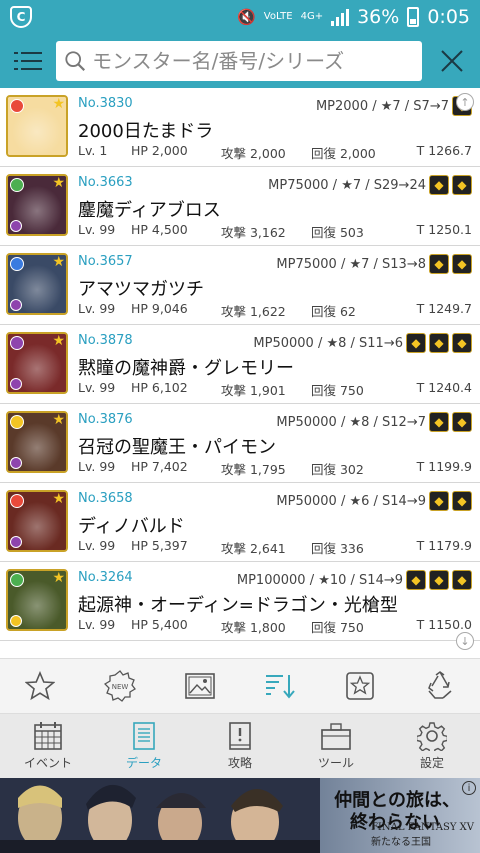  I want to click on monster-number: No.3264, so click(105, 577).